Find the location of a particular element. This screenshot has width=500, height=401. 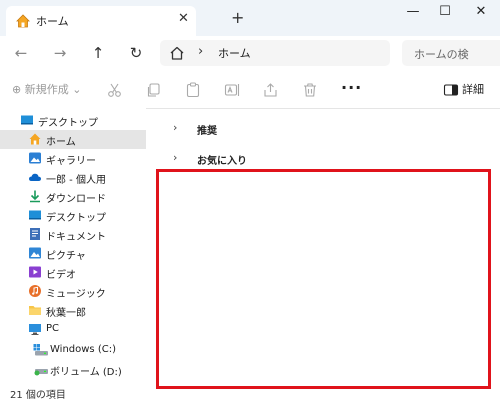

sidebar-item-user-folder: 秋葉一郎 is located at coordinates (73, 310).